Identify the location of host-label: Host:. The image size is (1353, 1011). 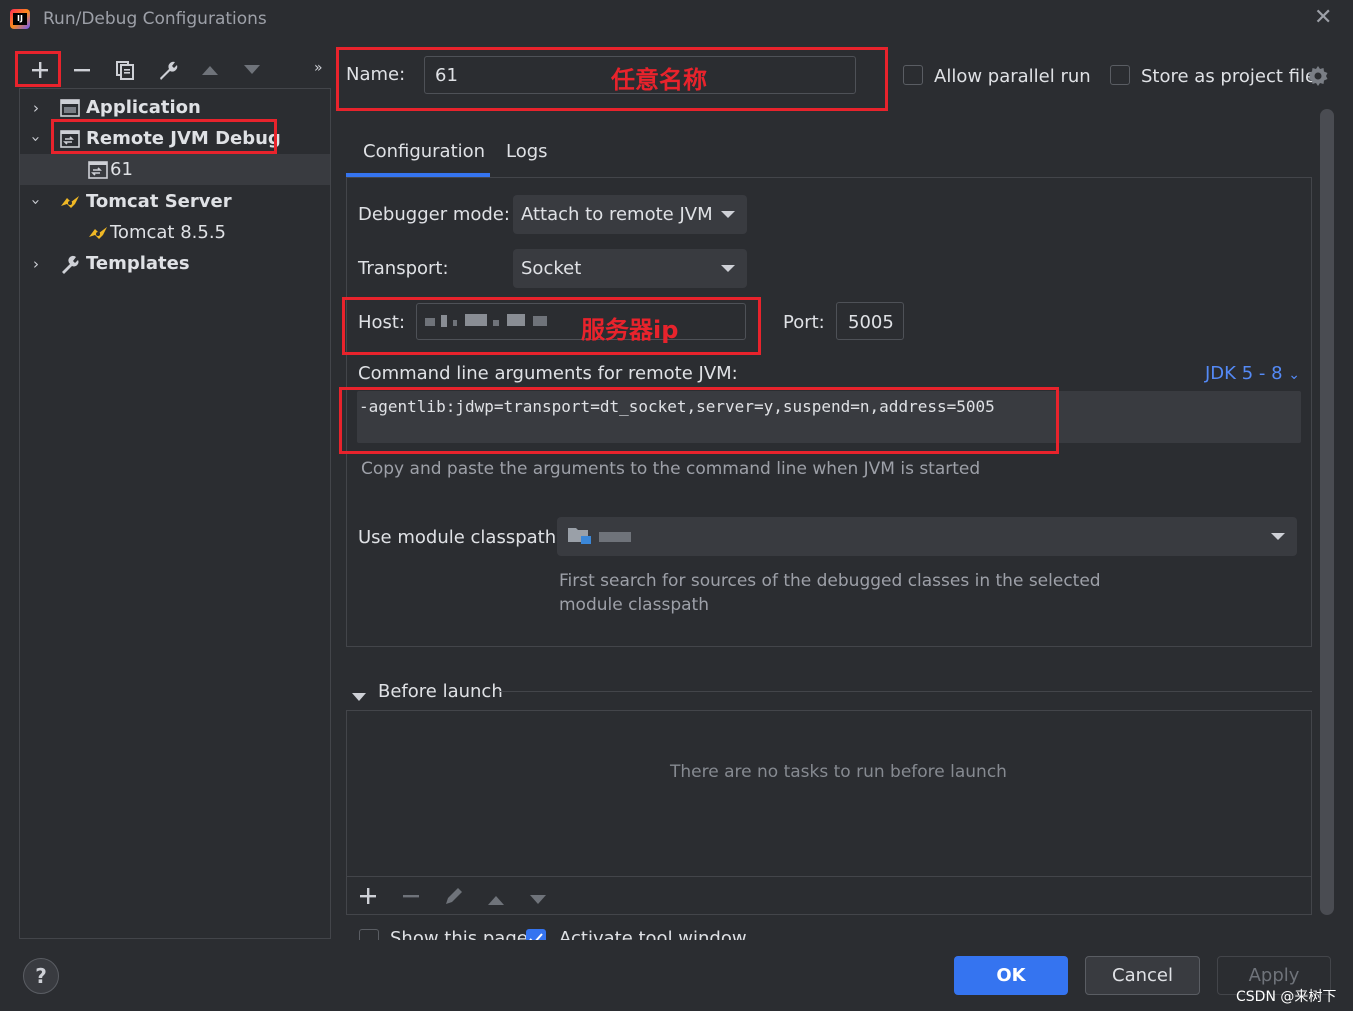
(382, 322).